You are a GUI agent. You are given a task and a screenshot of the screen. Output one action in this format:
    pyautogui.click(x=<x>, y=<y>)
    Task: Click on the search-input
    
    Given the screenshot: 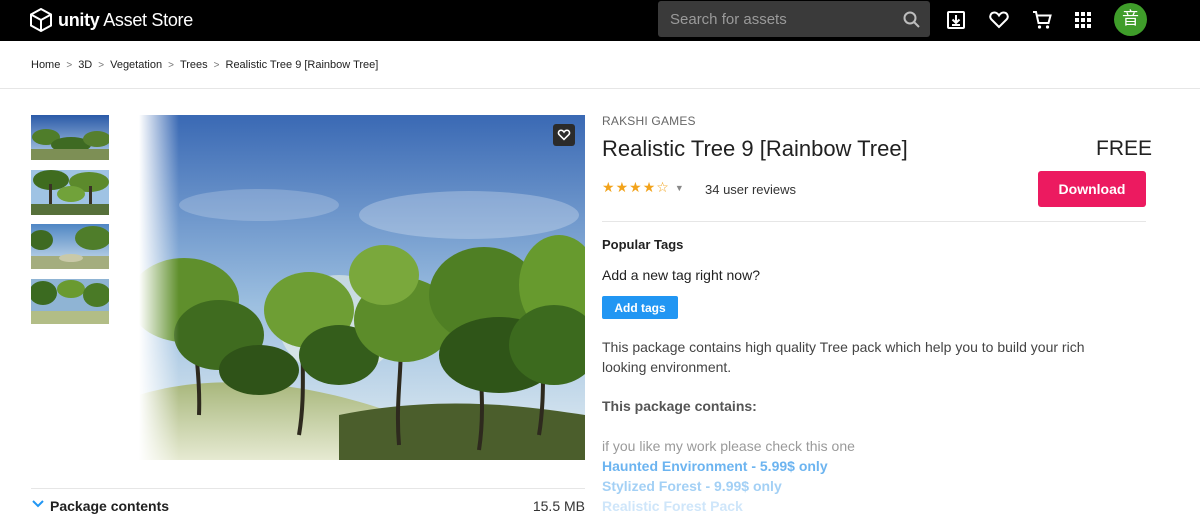 What is the action you would take?
    pyautogui.click(x=778, y=19)
    